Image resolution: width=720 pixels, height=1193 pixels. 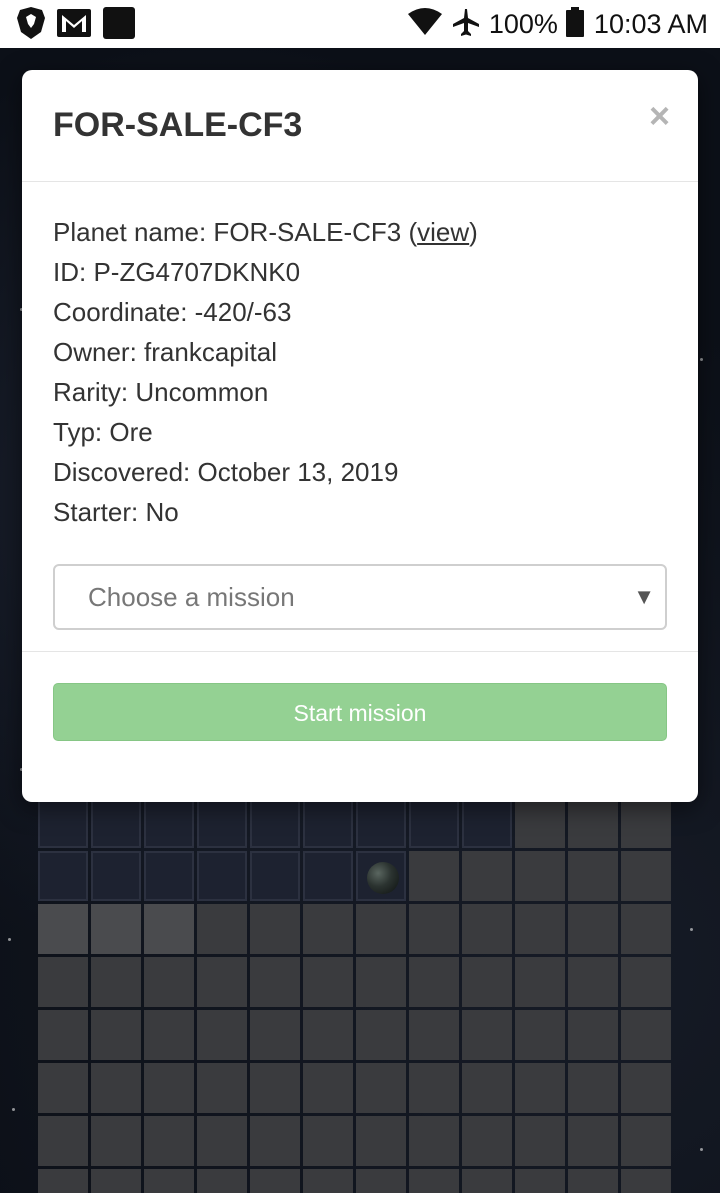 I want to click on close-button: ×, so click(x=659, y=116).